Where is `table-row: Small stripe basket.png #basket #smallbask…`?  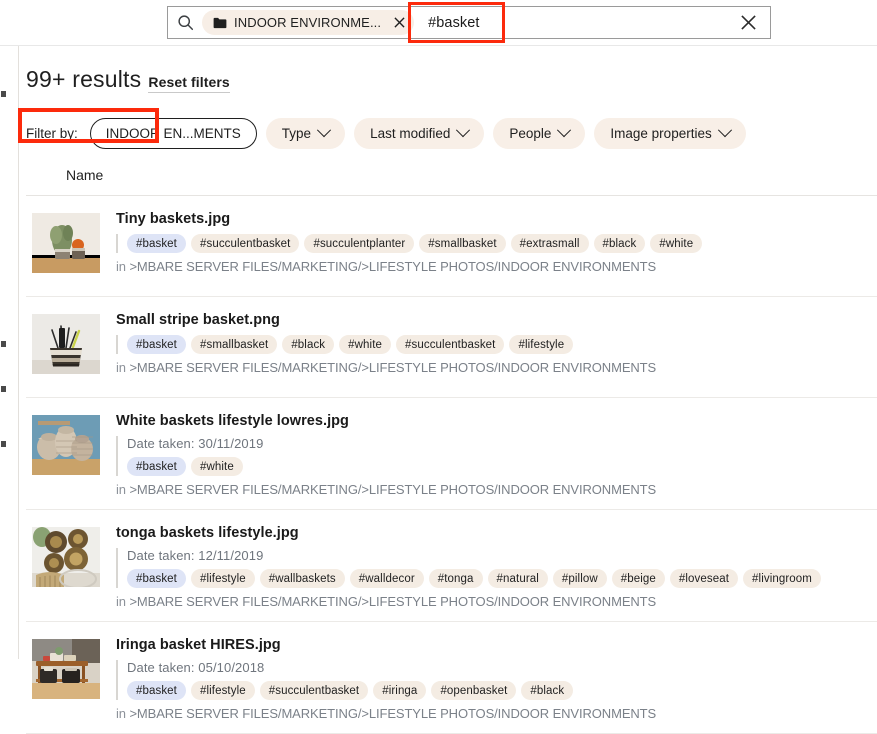
table-row: Small stripe basket.png #basket #smallbask… is located at coordinates (451, 347).